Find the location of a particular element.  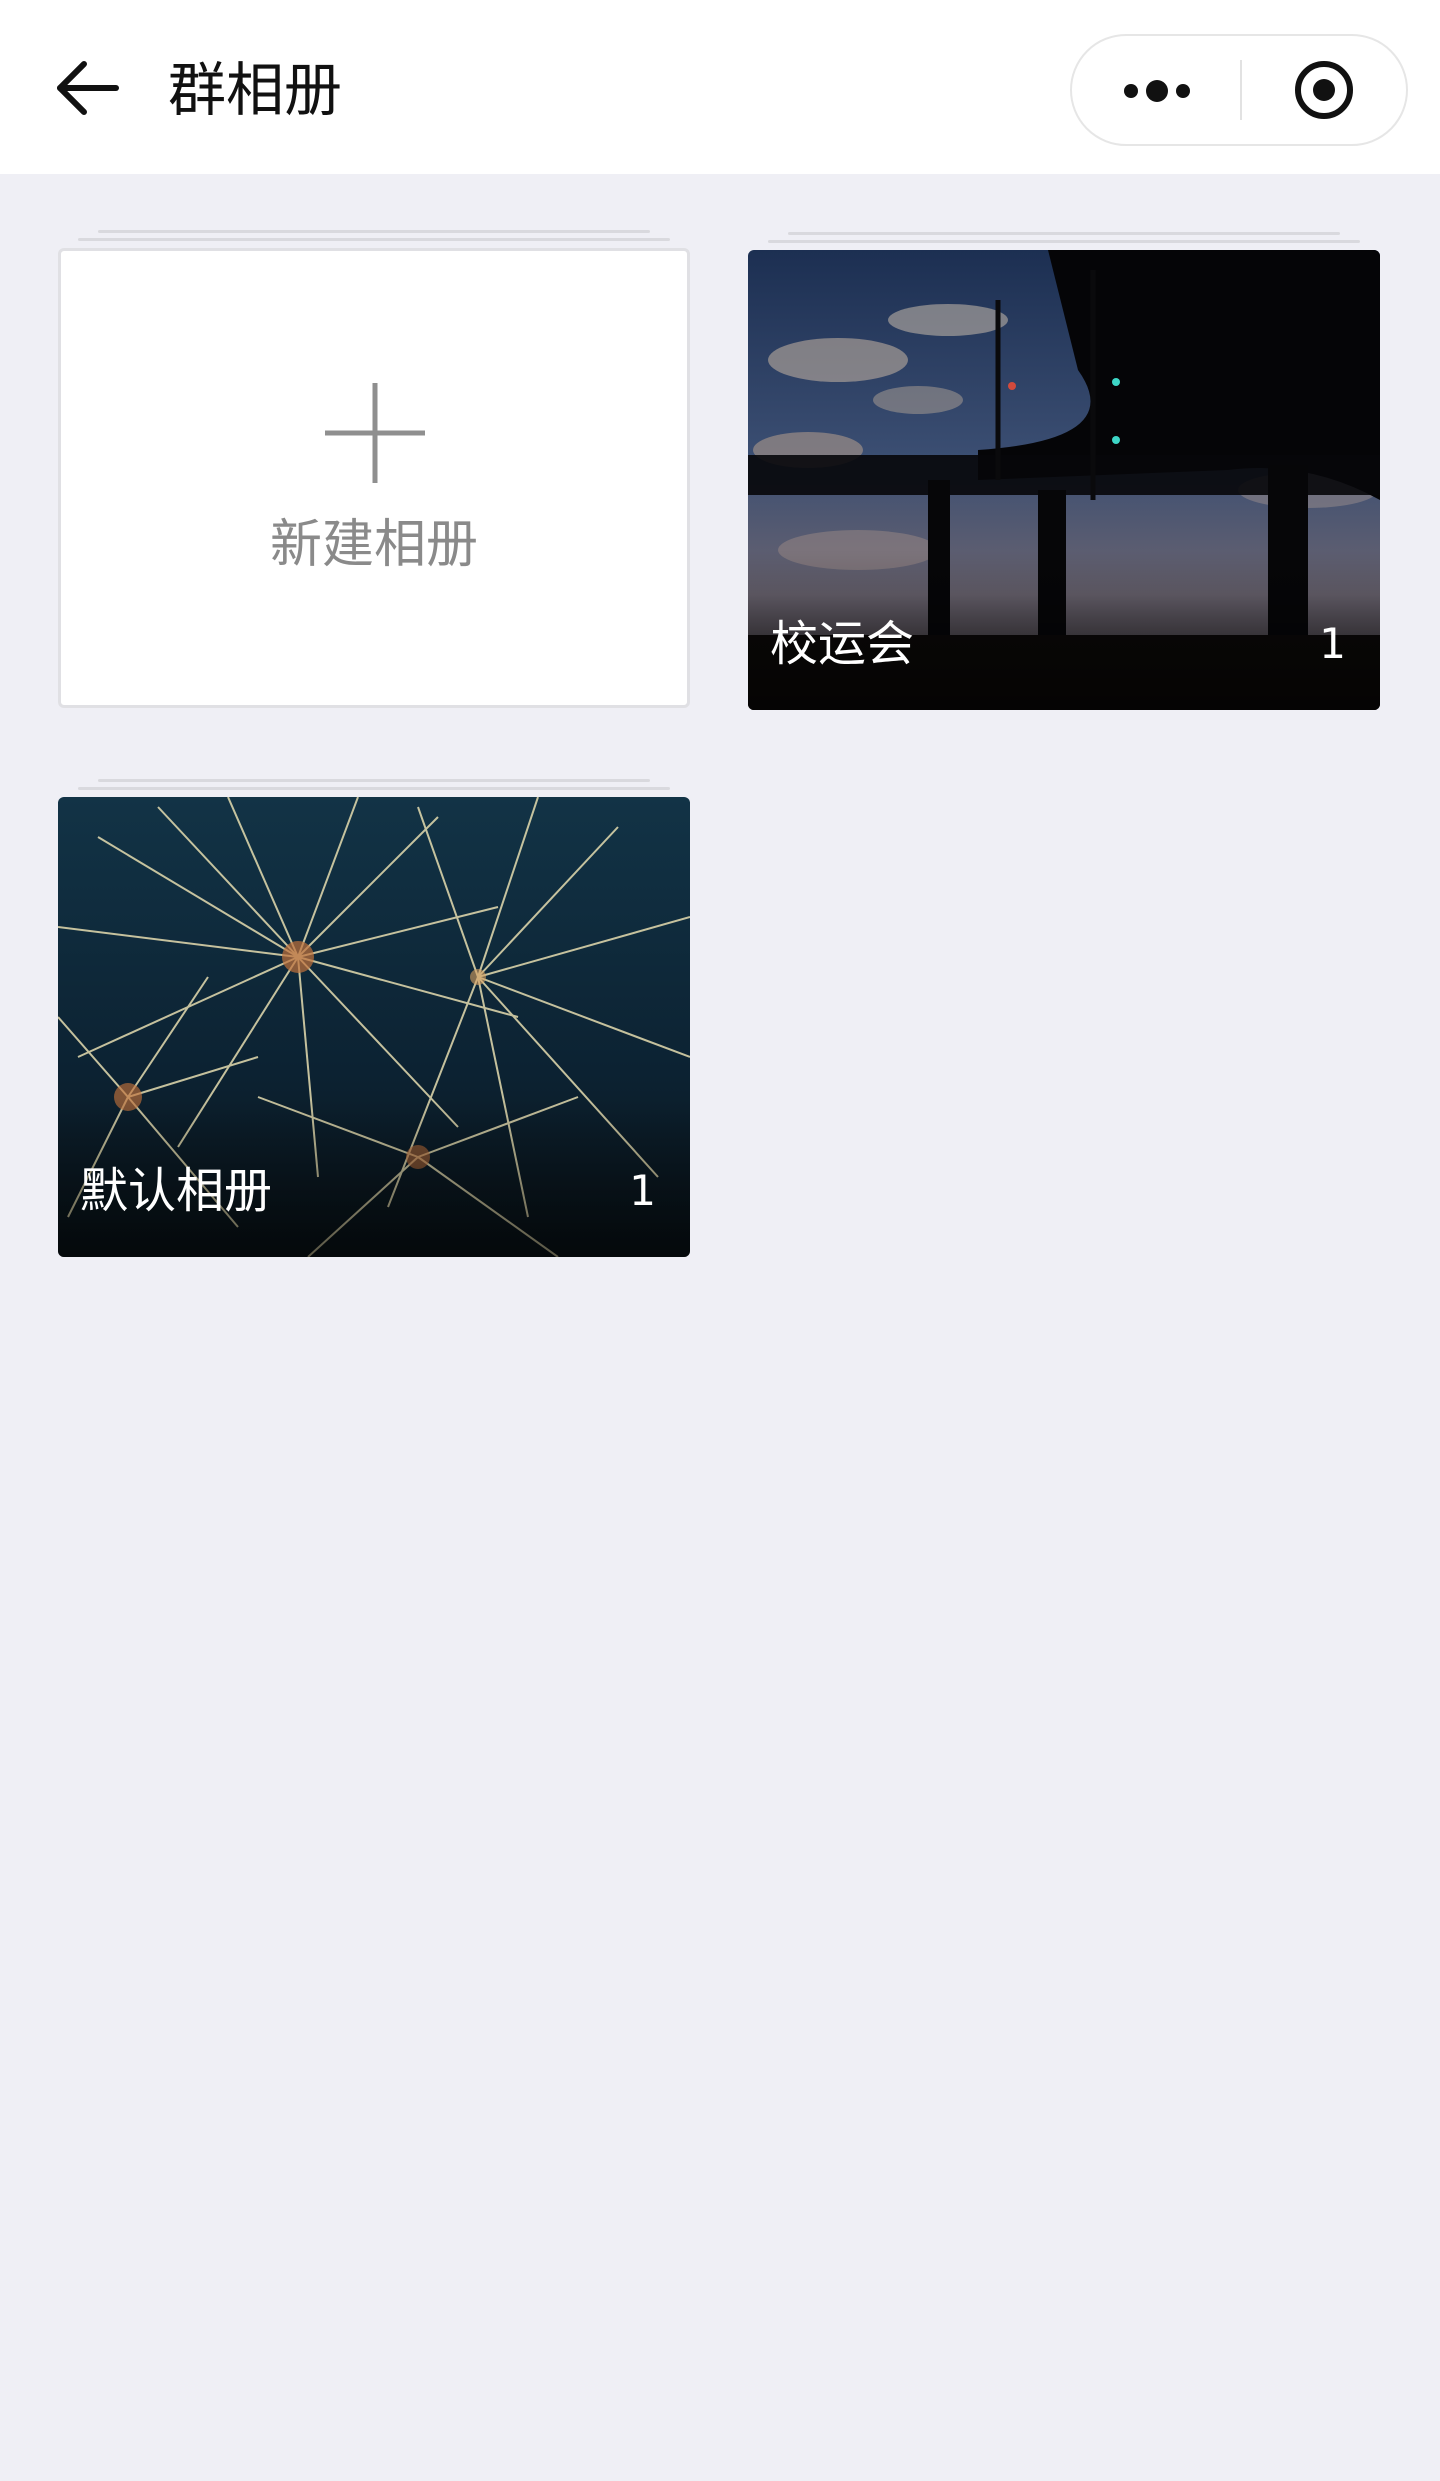

album-item: 校运会 1 is located at coordinates (1064, 471).